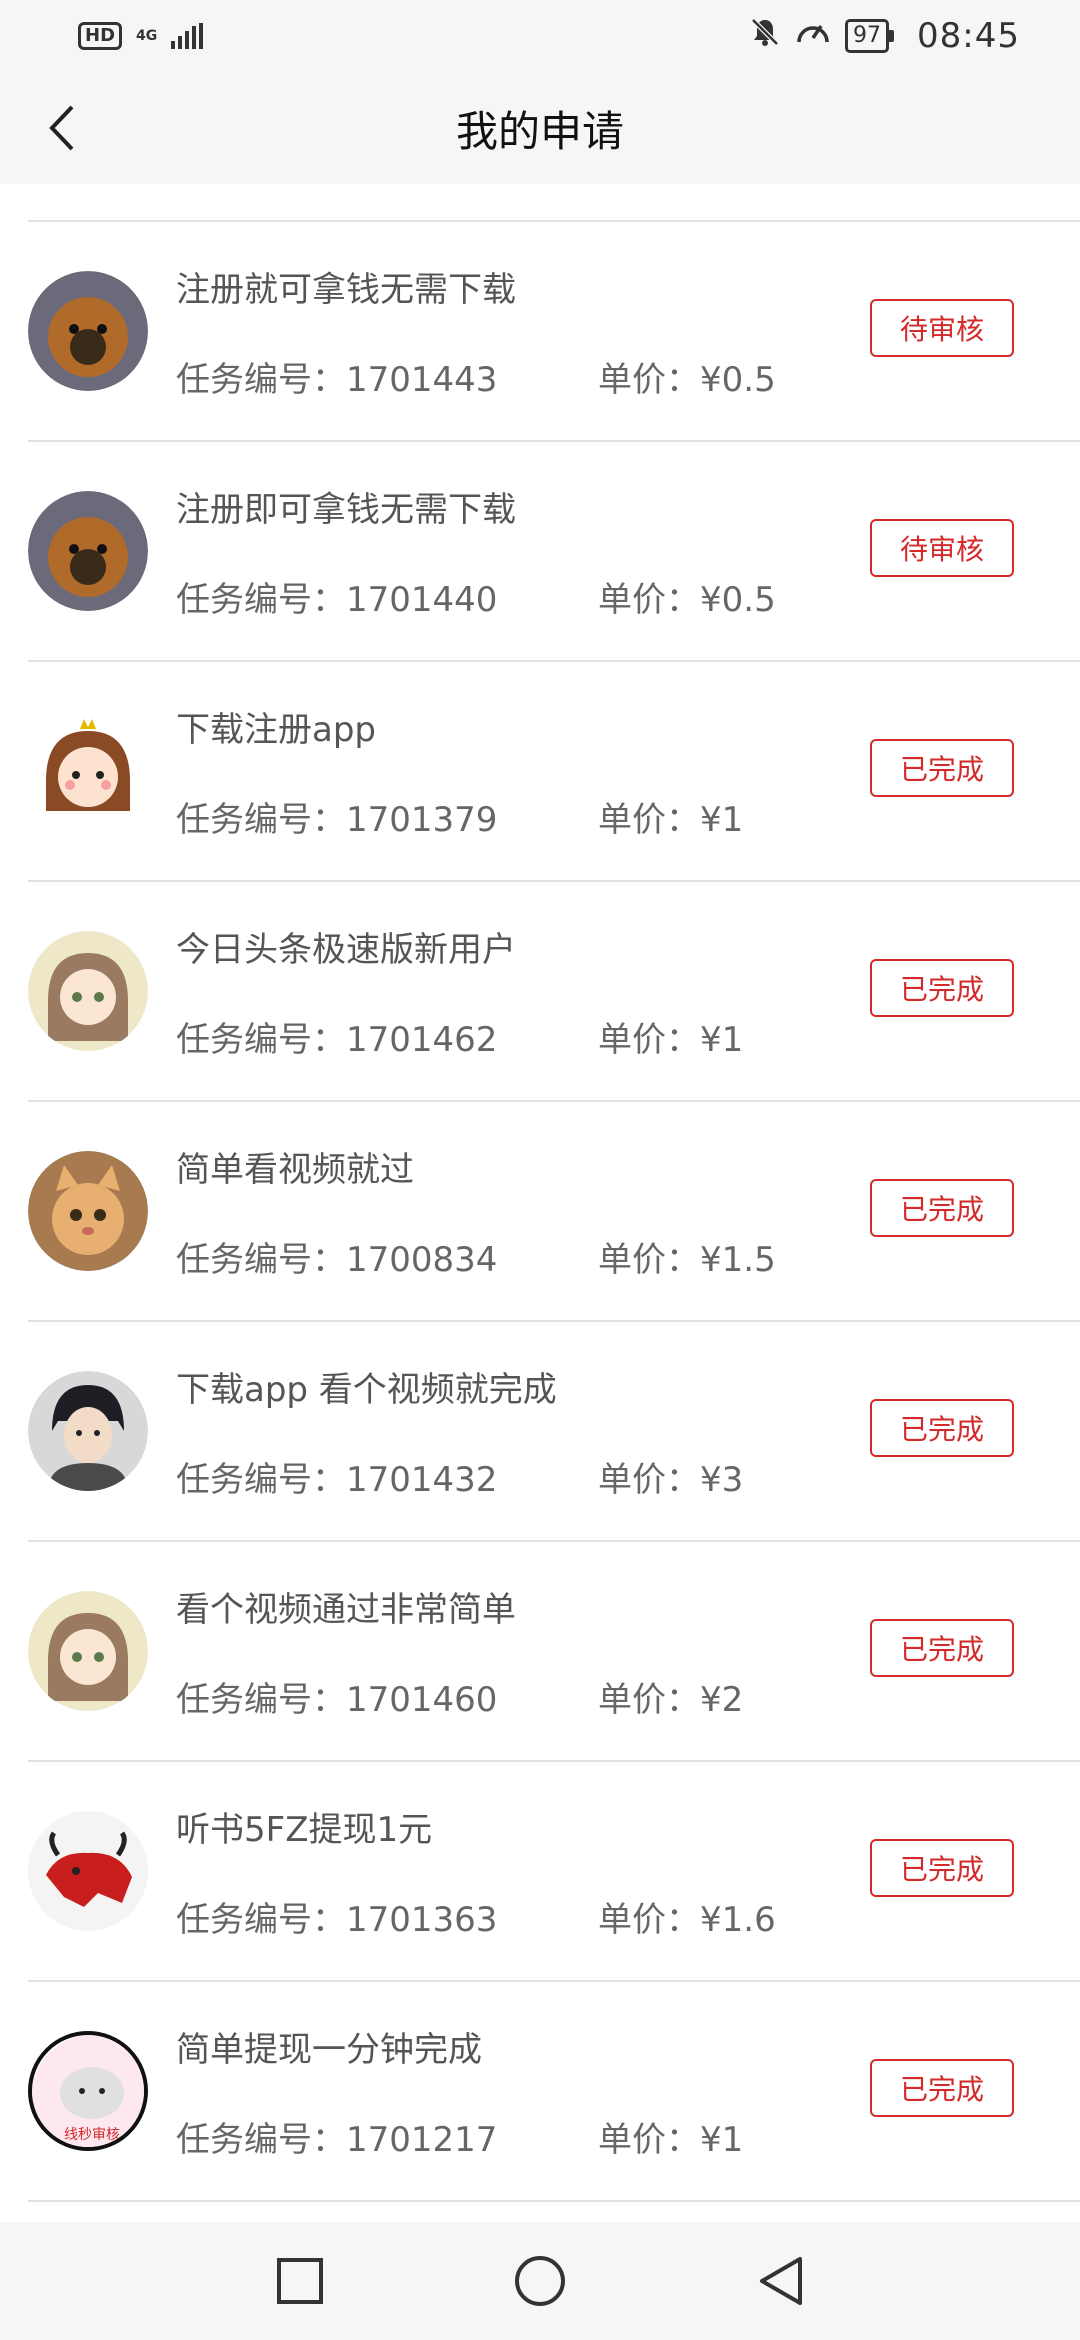 The height and width of the screenshot is (2340, 1080). I want to click on mute-bell-icon, so click(765, 36).